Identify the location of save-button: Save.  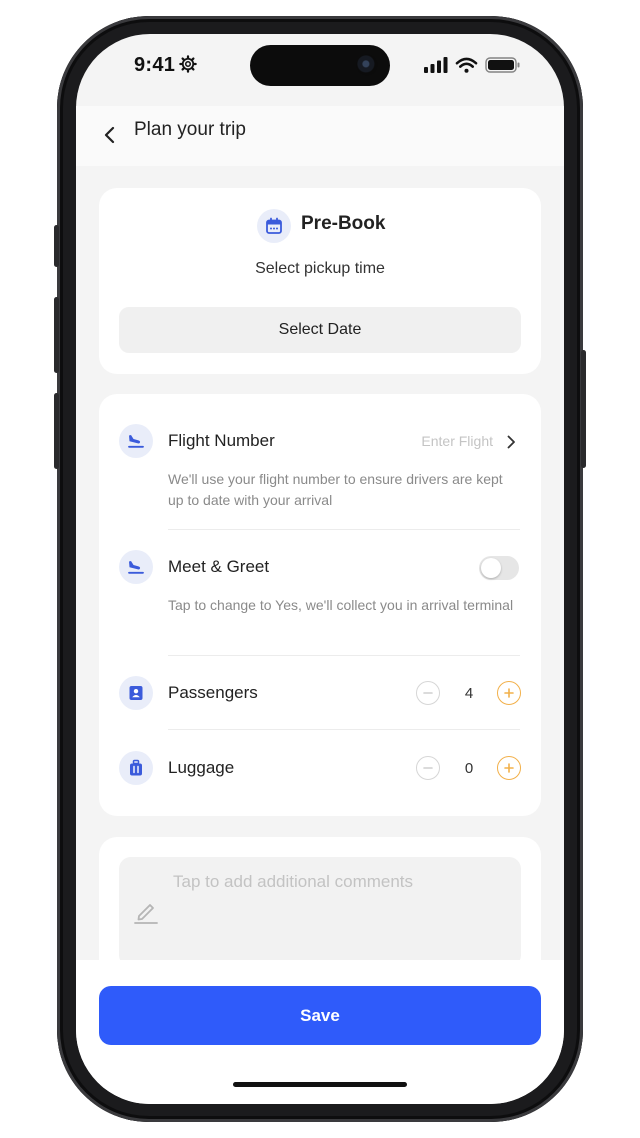
(320, 1015).